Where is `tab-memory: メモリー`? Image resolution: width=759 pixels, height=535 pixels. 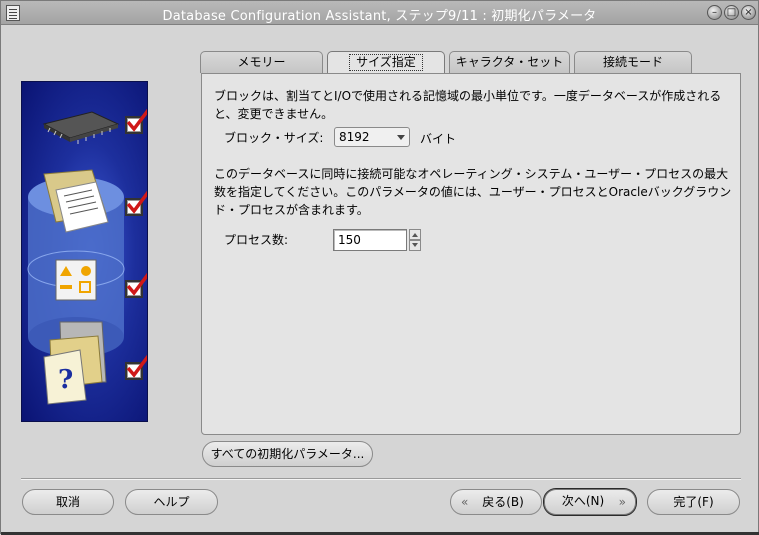 tab-memory: メモリー is located at coordinates (261, 62).